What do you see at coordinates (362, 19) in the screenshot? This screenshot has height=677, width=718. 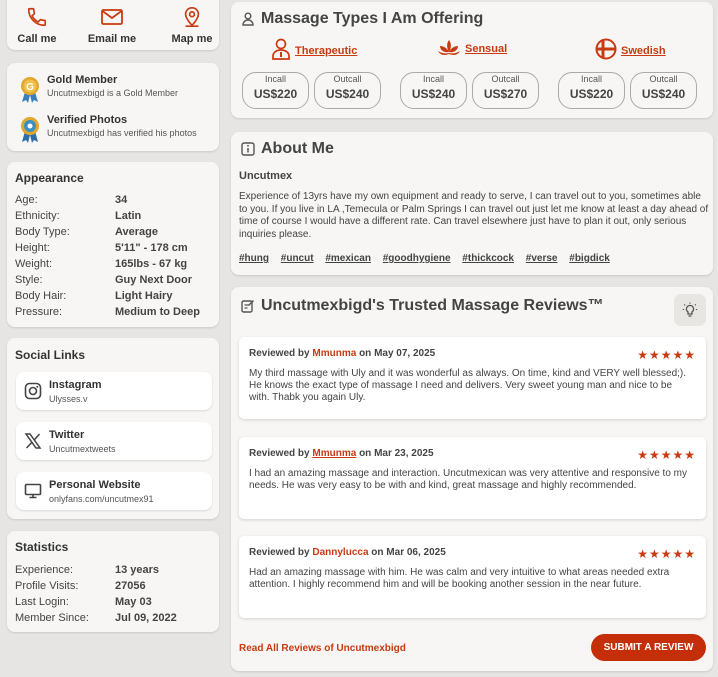 I see `massage-types-title: Massage Types I Am Offering` at bounding box center [362, 19].